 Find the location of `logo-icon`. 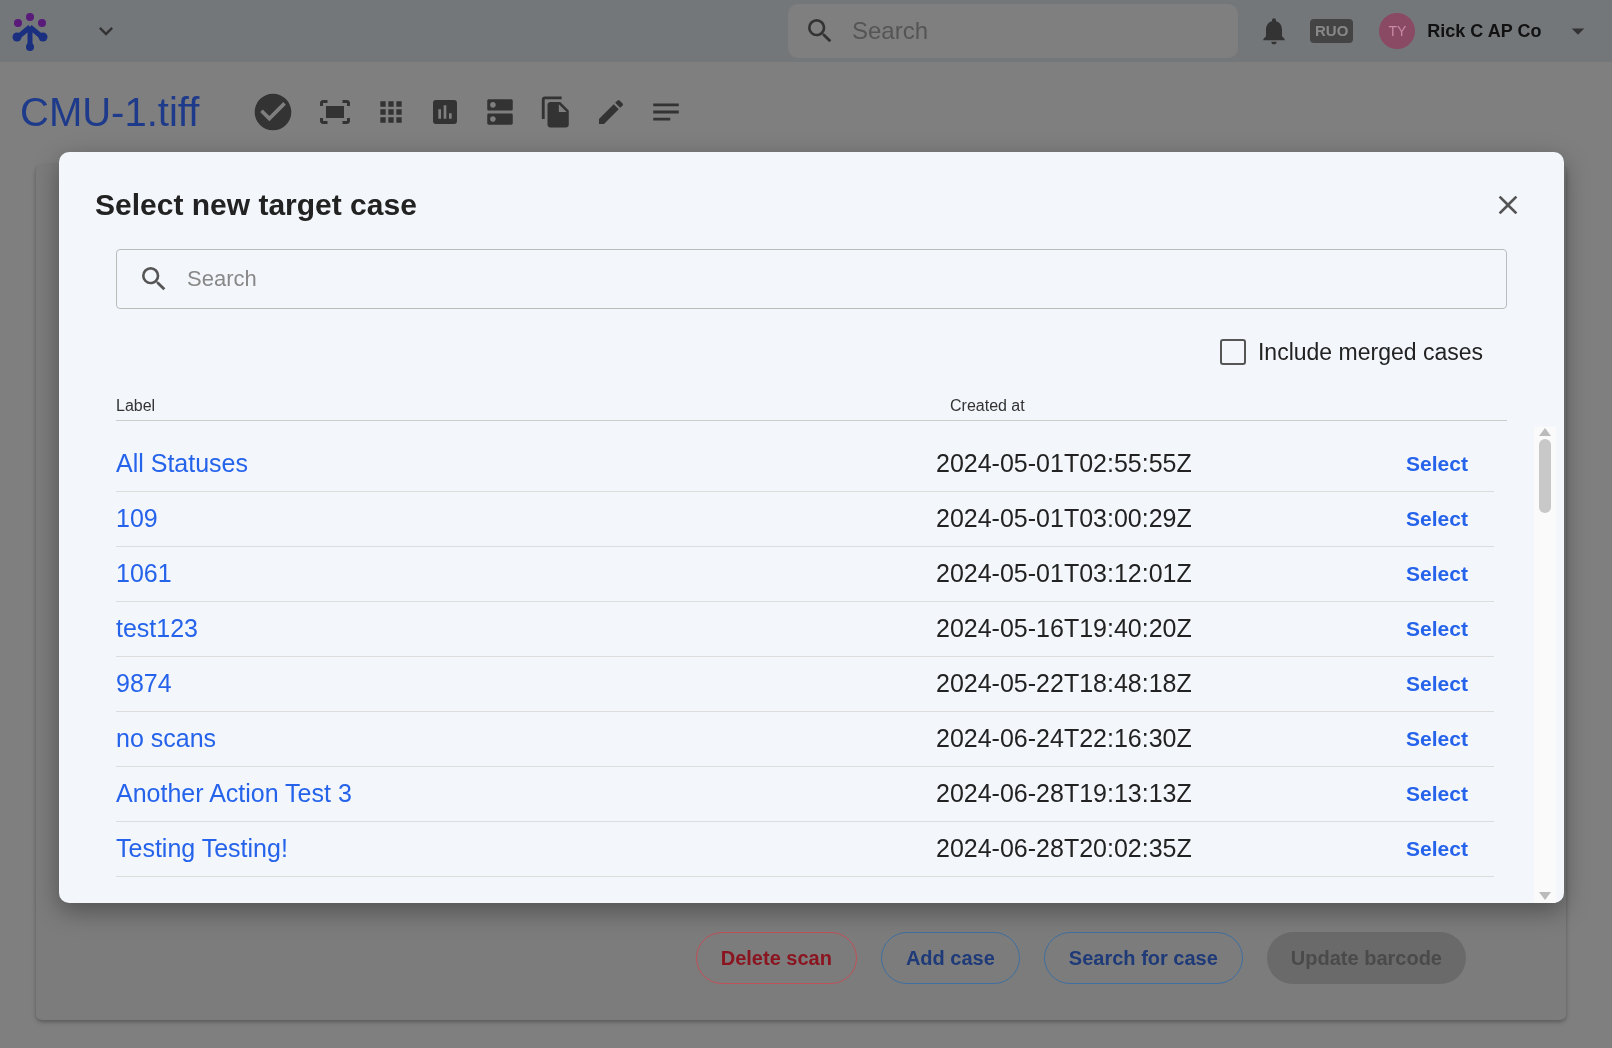

logo-icon is located at coordinates (30, 31).